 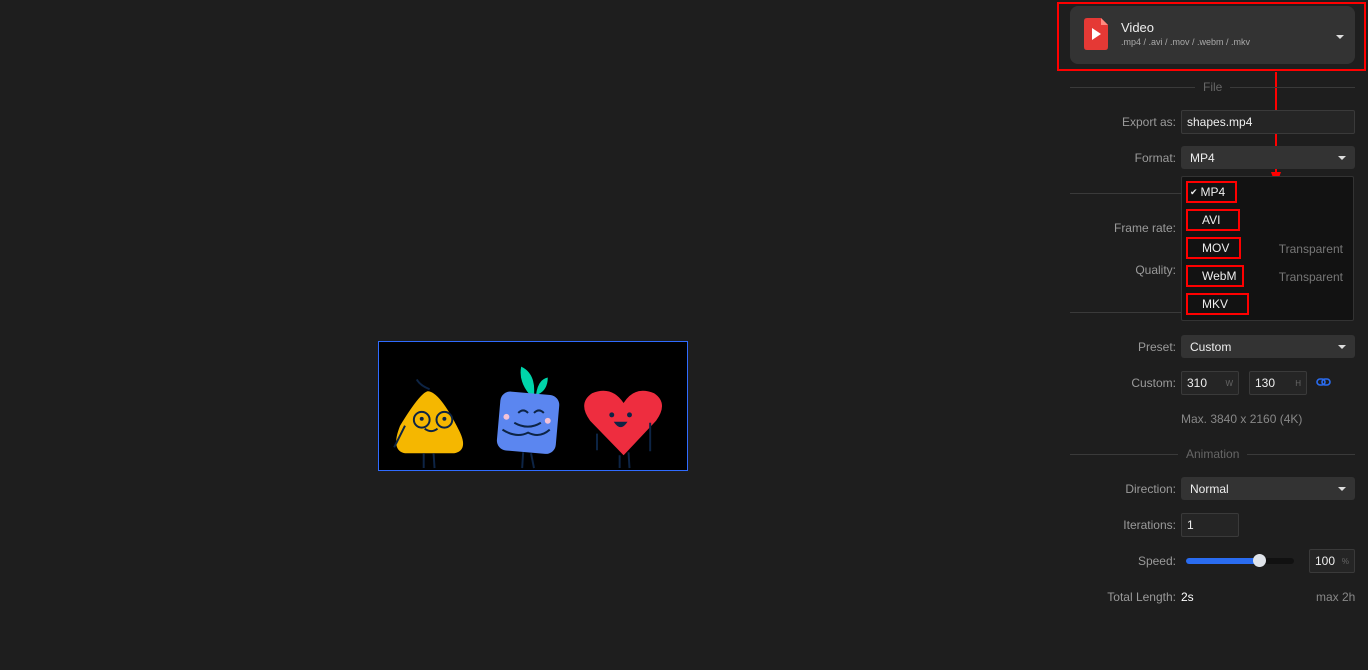 I want to click on total-length-value: 2s, so click(x=1187, y=597).